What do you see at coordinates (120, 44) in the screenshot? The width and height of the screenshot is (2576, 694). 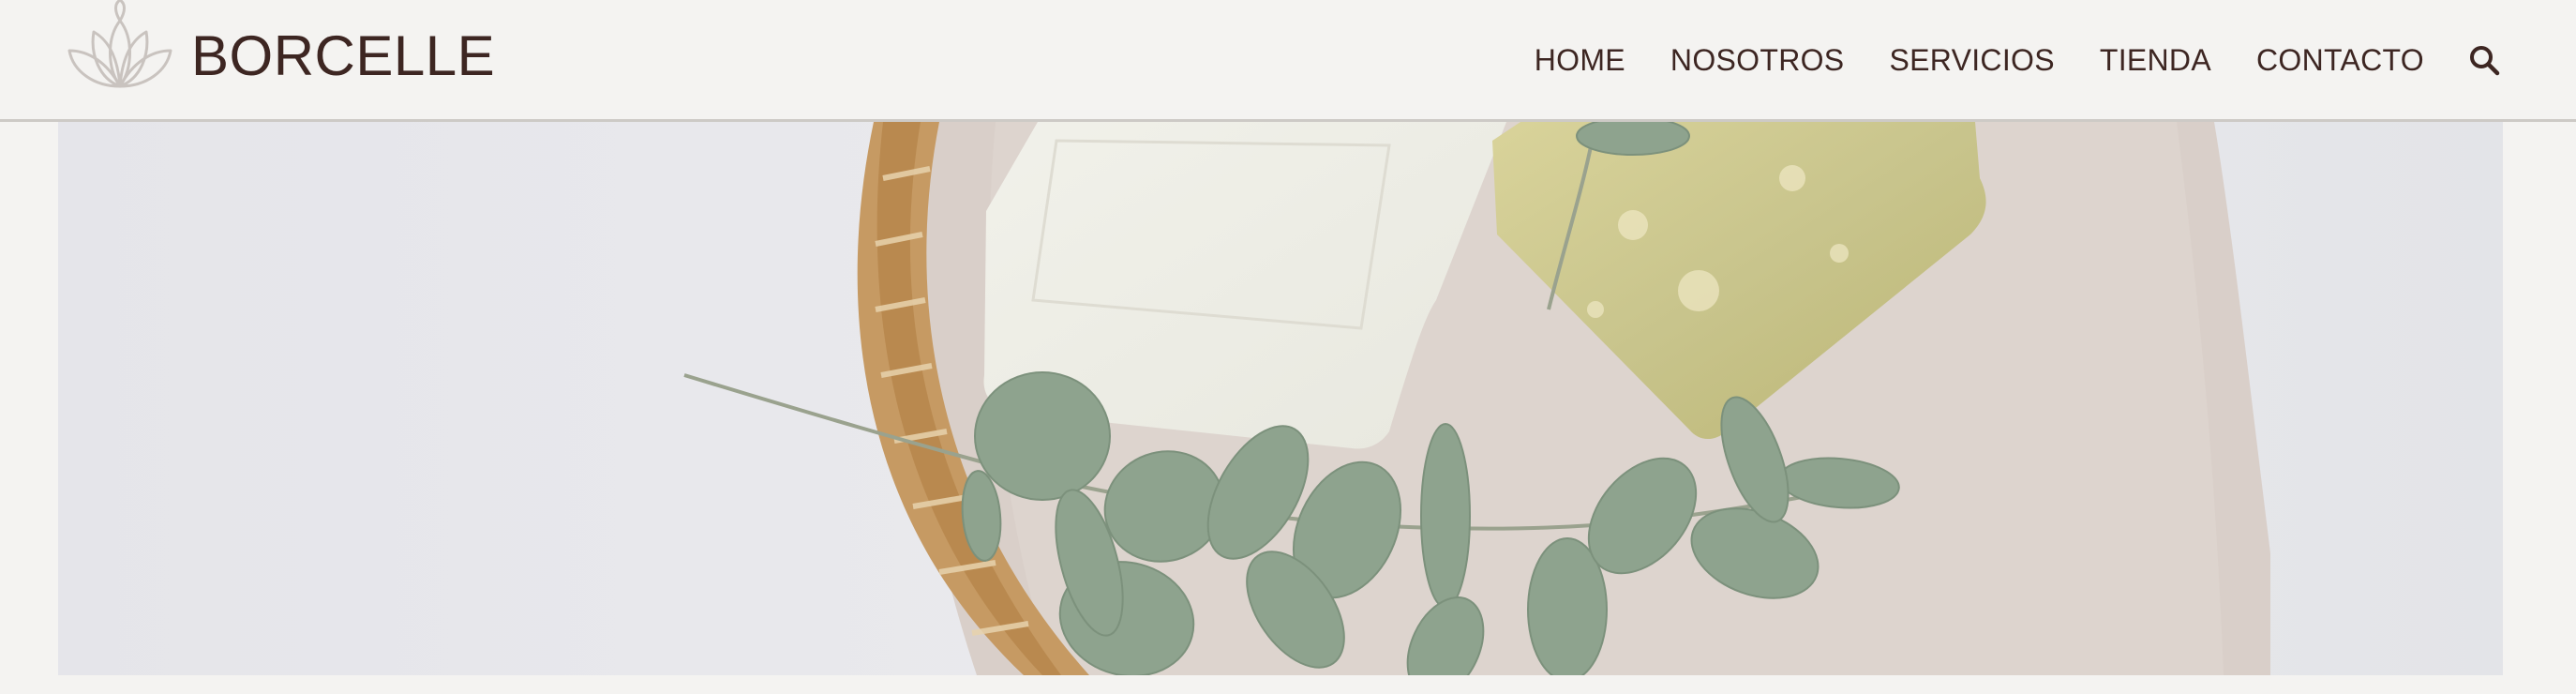 I see `lotus-icon` at bounding box center [120, 44].